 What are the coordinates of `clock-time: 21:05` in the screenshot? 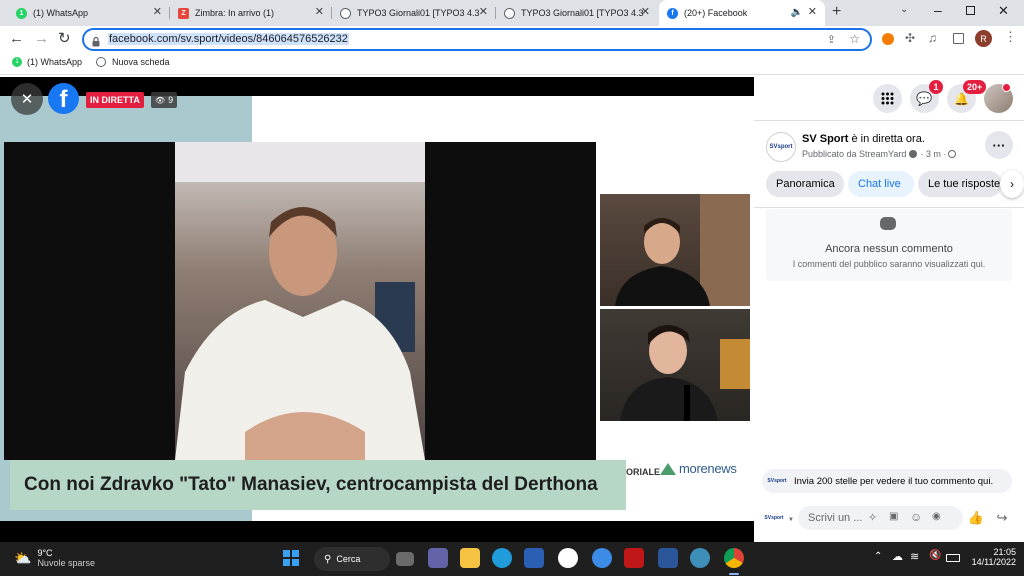 It's located at (1004, 552).